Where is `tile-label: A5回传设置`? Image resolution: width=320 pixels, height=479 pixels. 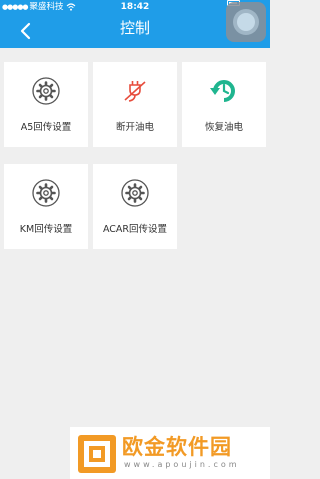
tile-label: A5回传设置 is located at coordinates (46, 127).